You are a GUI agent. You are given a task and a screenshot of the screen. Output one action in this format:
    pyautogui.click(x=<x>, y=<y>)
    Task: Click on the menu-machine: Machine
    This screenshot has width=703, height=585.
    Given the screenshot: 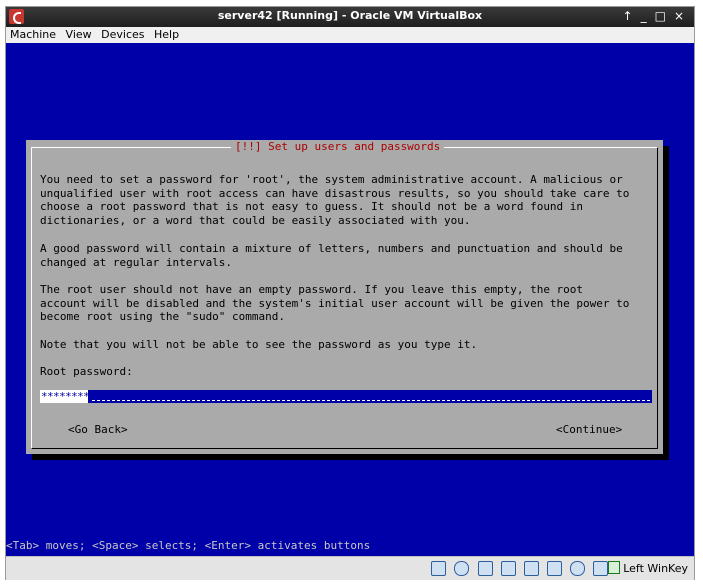 What is the action you would take?
    pyautogui.click(x=33, y=35)
    